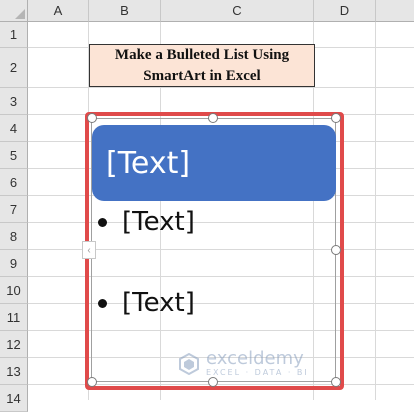 The width and height of the screenshot is (414, 412). I want to click on select-all-corner, so click(14, 11).